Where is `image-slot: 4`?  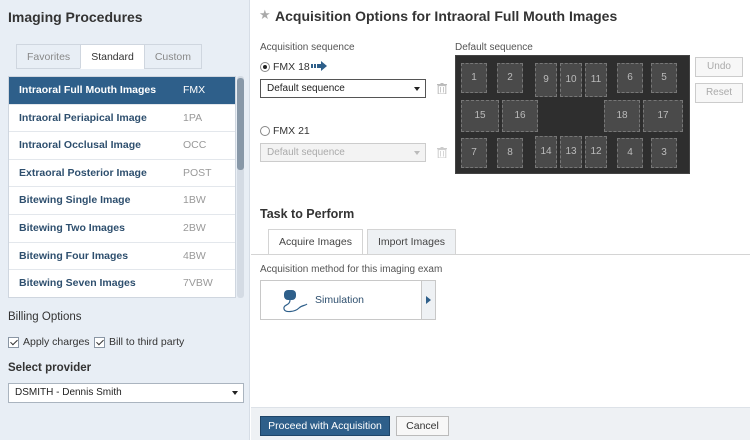 image-slot: 4 is located at coordinates (630, 153).